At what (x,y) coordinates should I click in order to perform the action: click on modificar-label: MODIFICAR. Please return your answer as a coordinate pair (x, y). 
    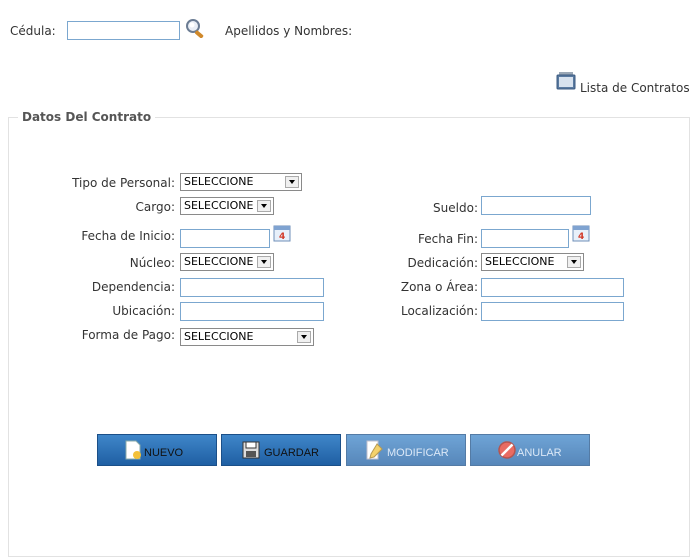
    Looking at the image, I should click on (418, 453).